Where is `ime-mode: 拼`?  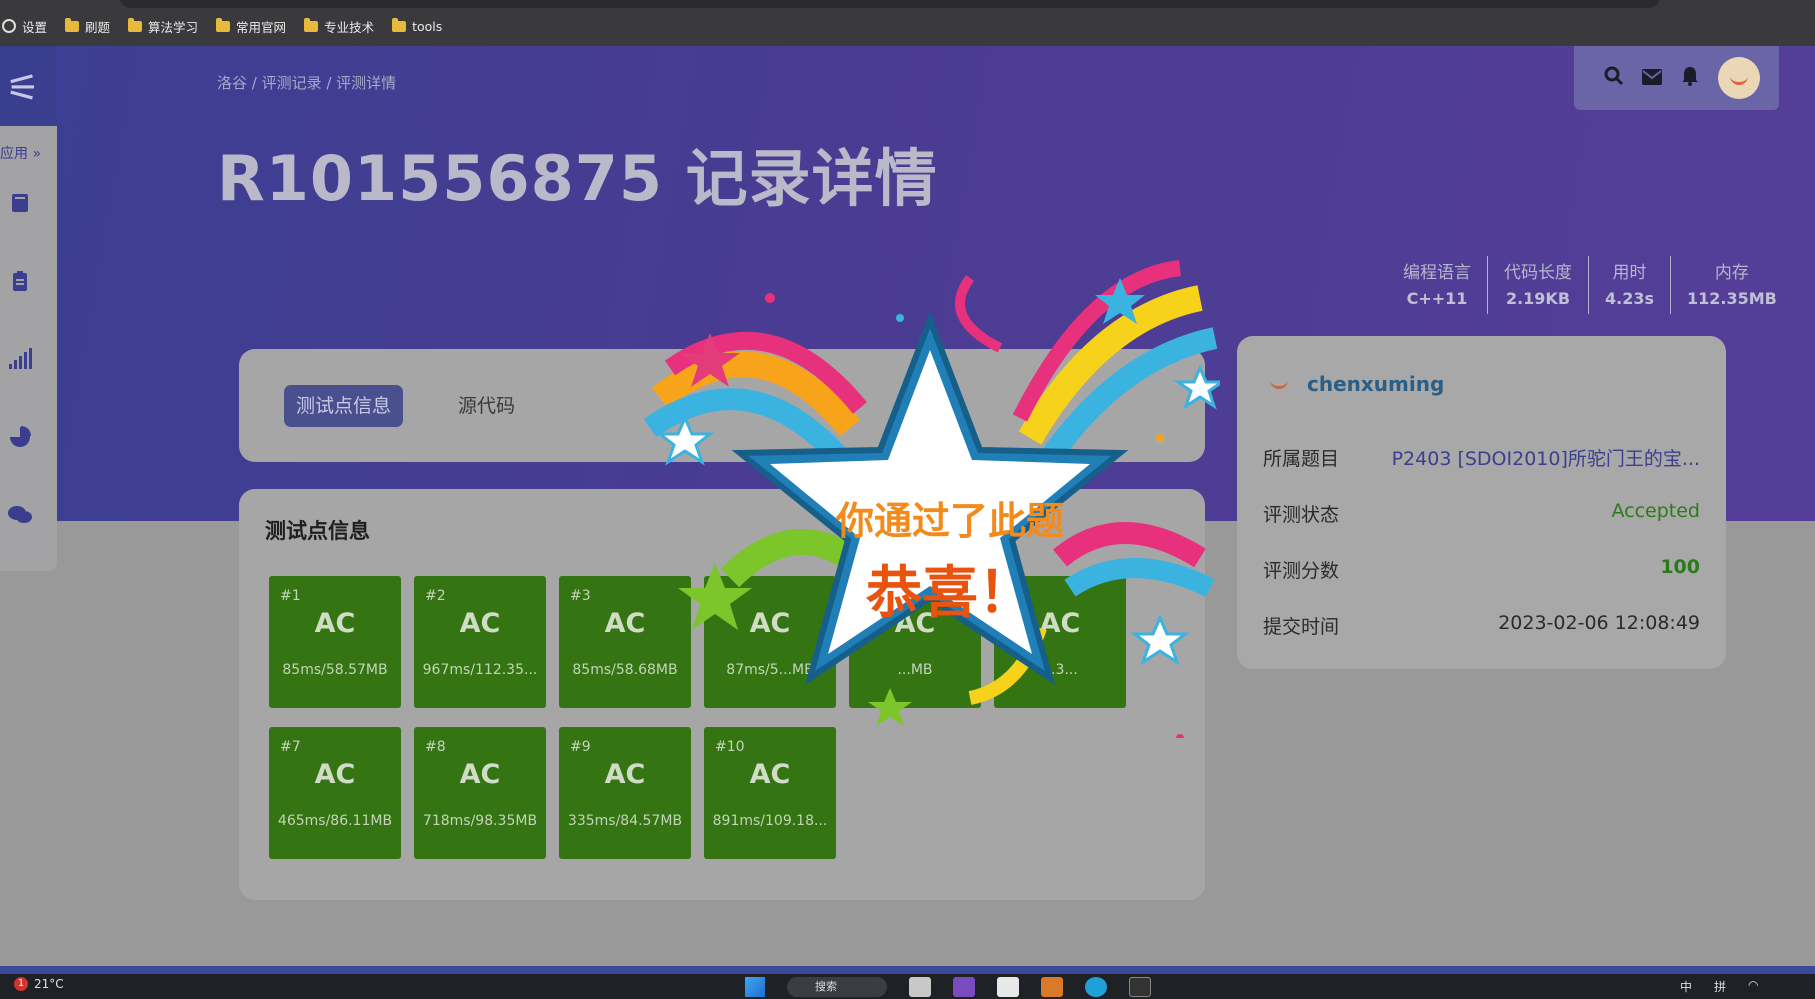 ime-mode: 拼 is located at coordinates (1720, 986).